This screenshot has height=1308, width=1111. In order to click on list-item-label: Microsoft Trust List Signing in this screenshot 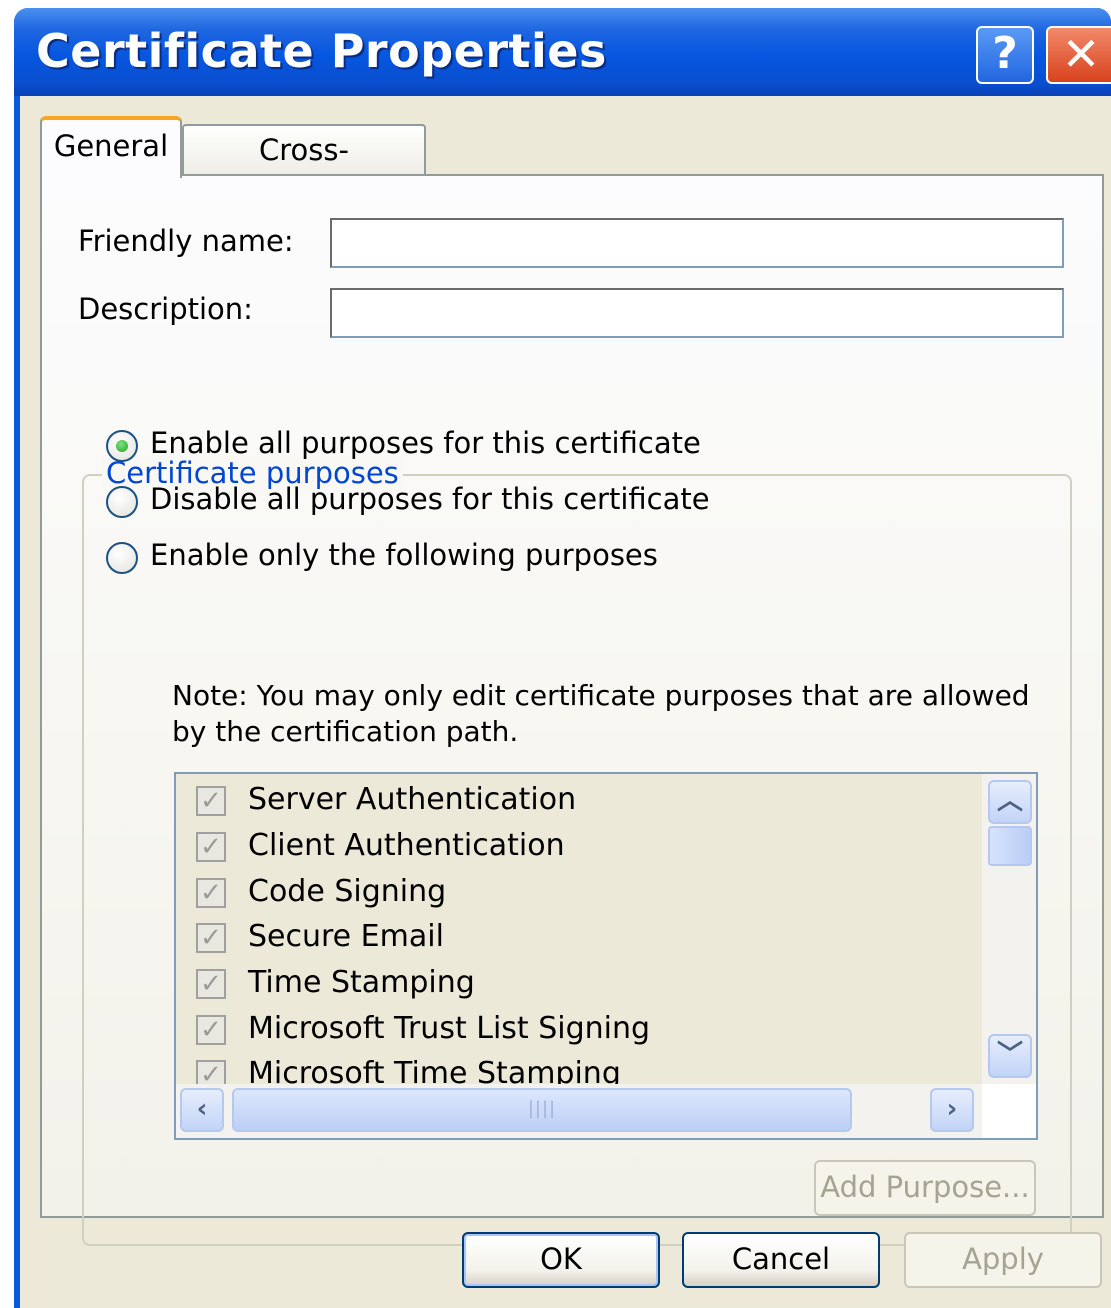, I will do `click(449, 1028)`.